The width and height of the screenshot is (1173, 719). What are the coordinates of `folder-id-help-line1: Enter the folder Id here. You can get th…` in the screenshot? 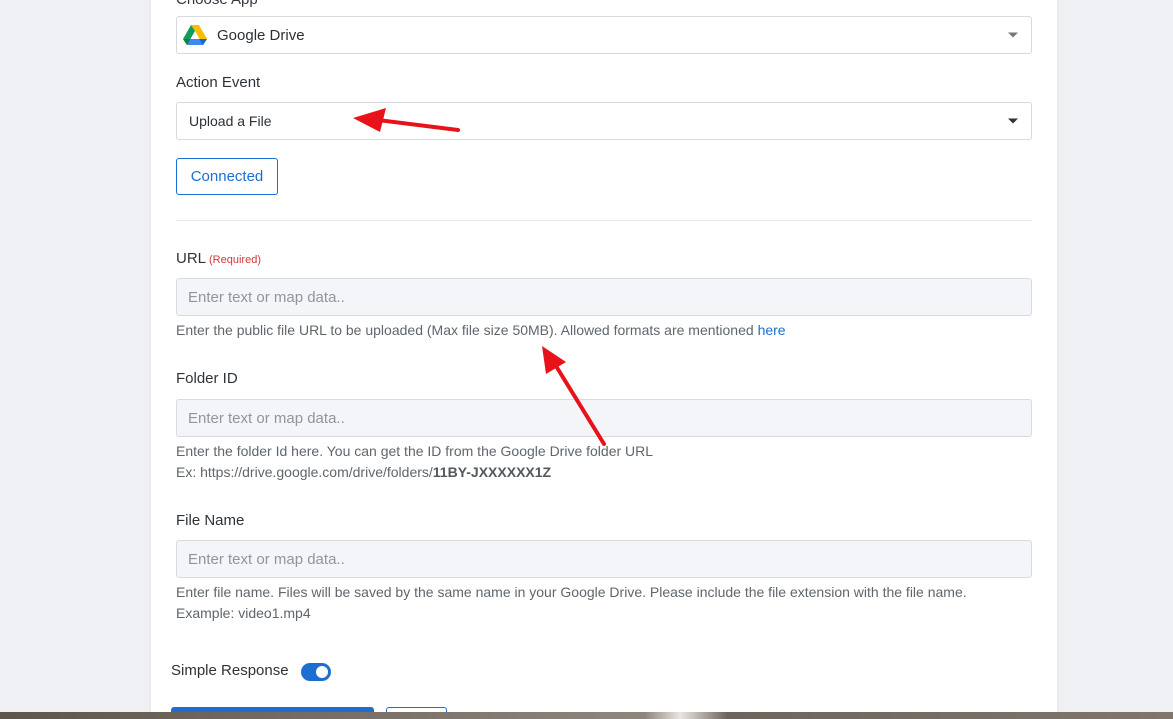 It's located at (415, 451).